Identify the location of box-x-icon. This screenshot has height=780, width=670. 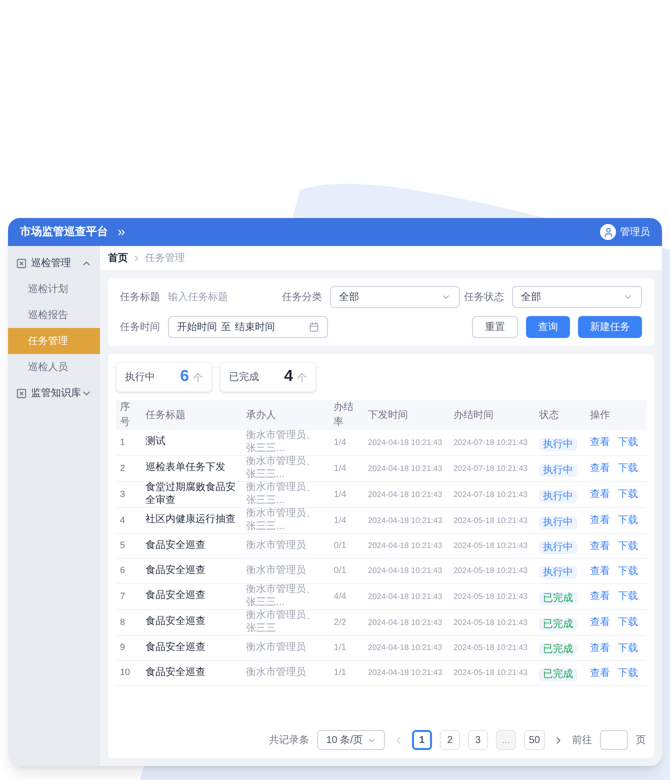
(21, 263).